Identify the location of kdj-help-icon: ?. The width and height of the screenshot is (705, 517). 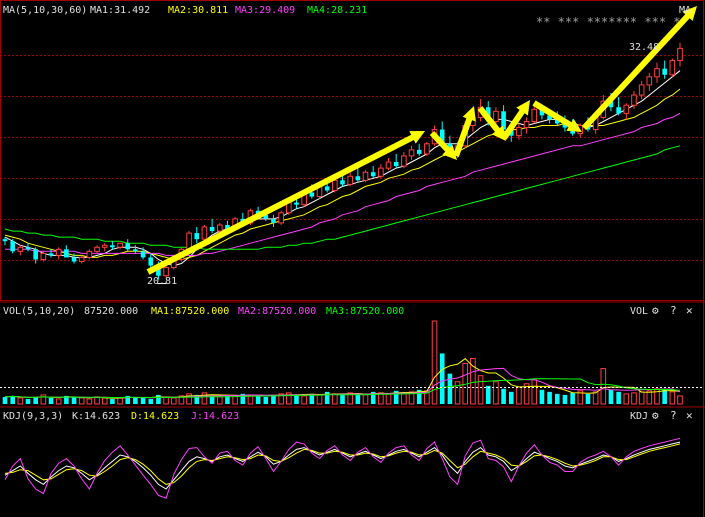
(673, 416).